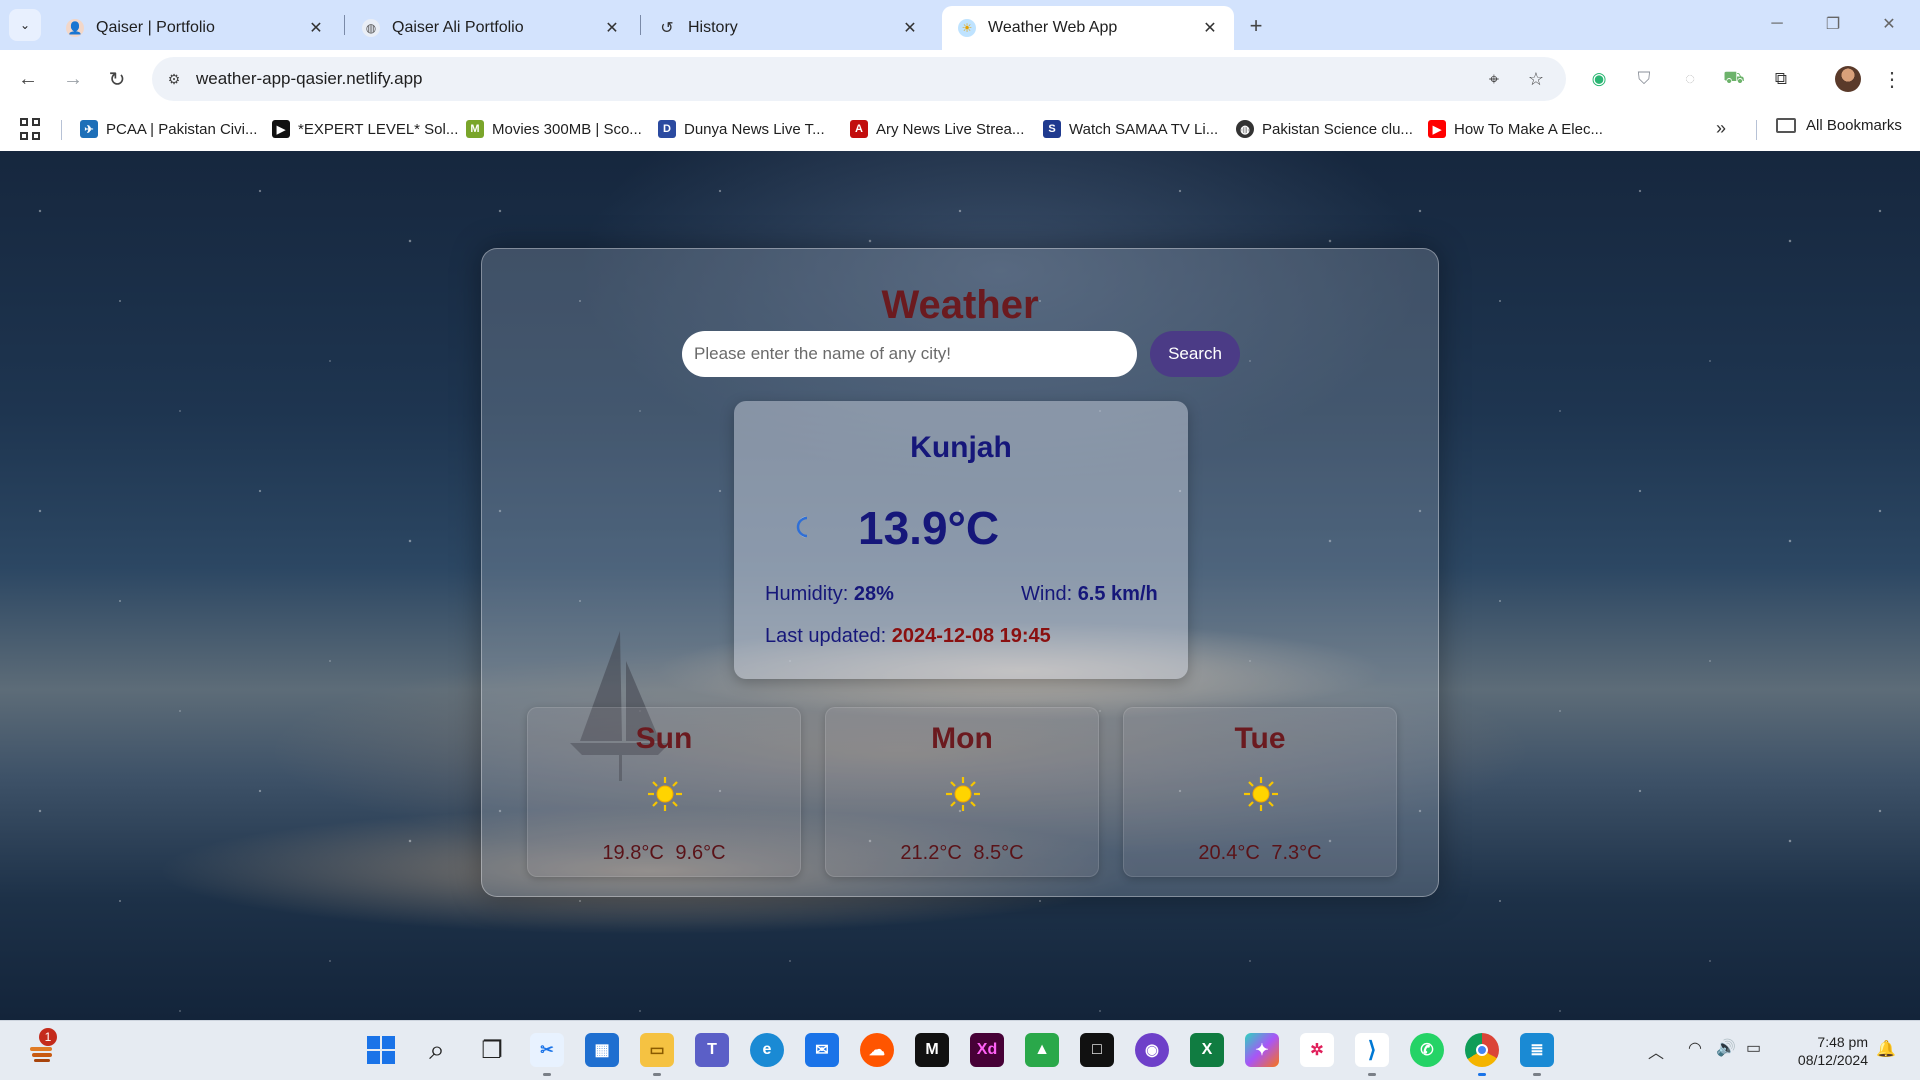 This screenshot has height=1080, width=1920. What do you see at coordinates (1753, 1048) in the screenshot?
I see `battery-icon: ▭` at bounding box center [1753, 1048].